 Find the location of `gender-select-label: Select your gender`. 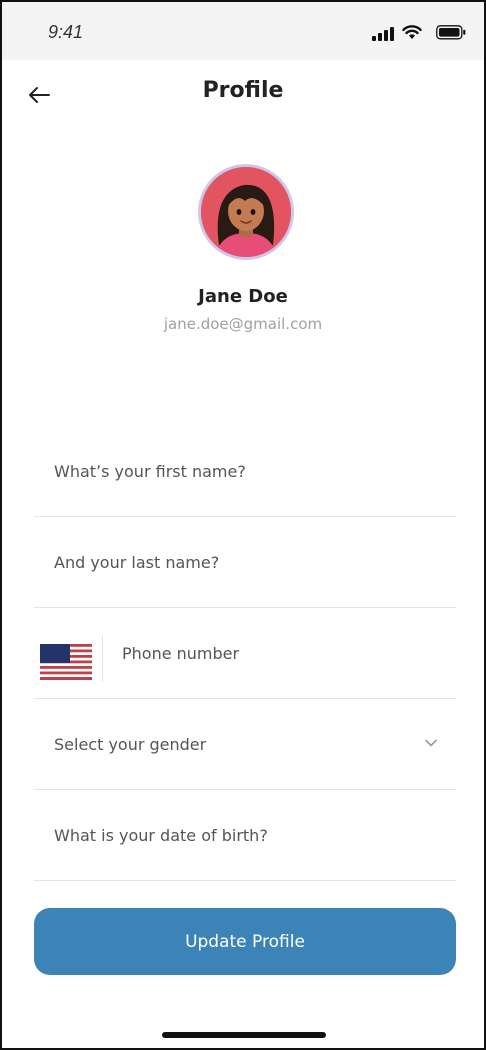

gender-select-label: Select your gender is located at coordinates (130, 744).